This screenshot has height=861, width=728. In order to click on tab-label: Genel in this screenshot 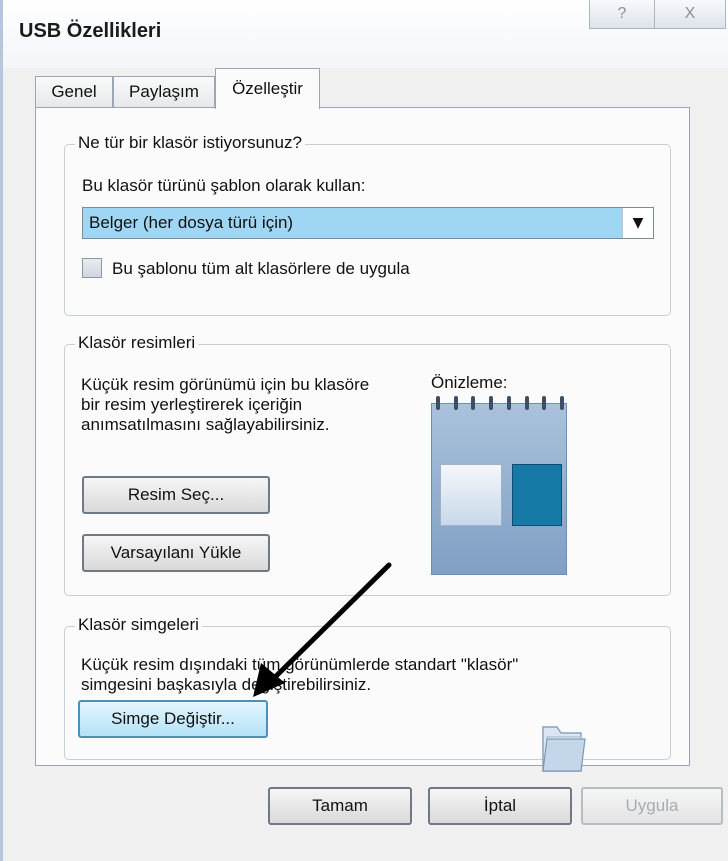, I will do `click(74, 91)`.